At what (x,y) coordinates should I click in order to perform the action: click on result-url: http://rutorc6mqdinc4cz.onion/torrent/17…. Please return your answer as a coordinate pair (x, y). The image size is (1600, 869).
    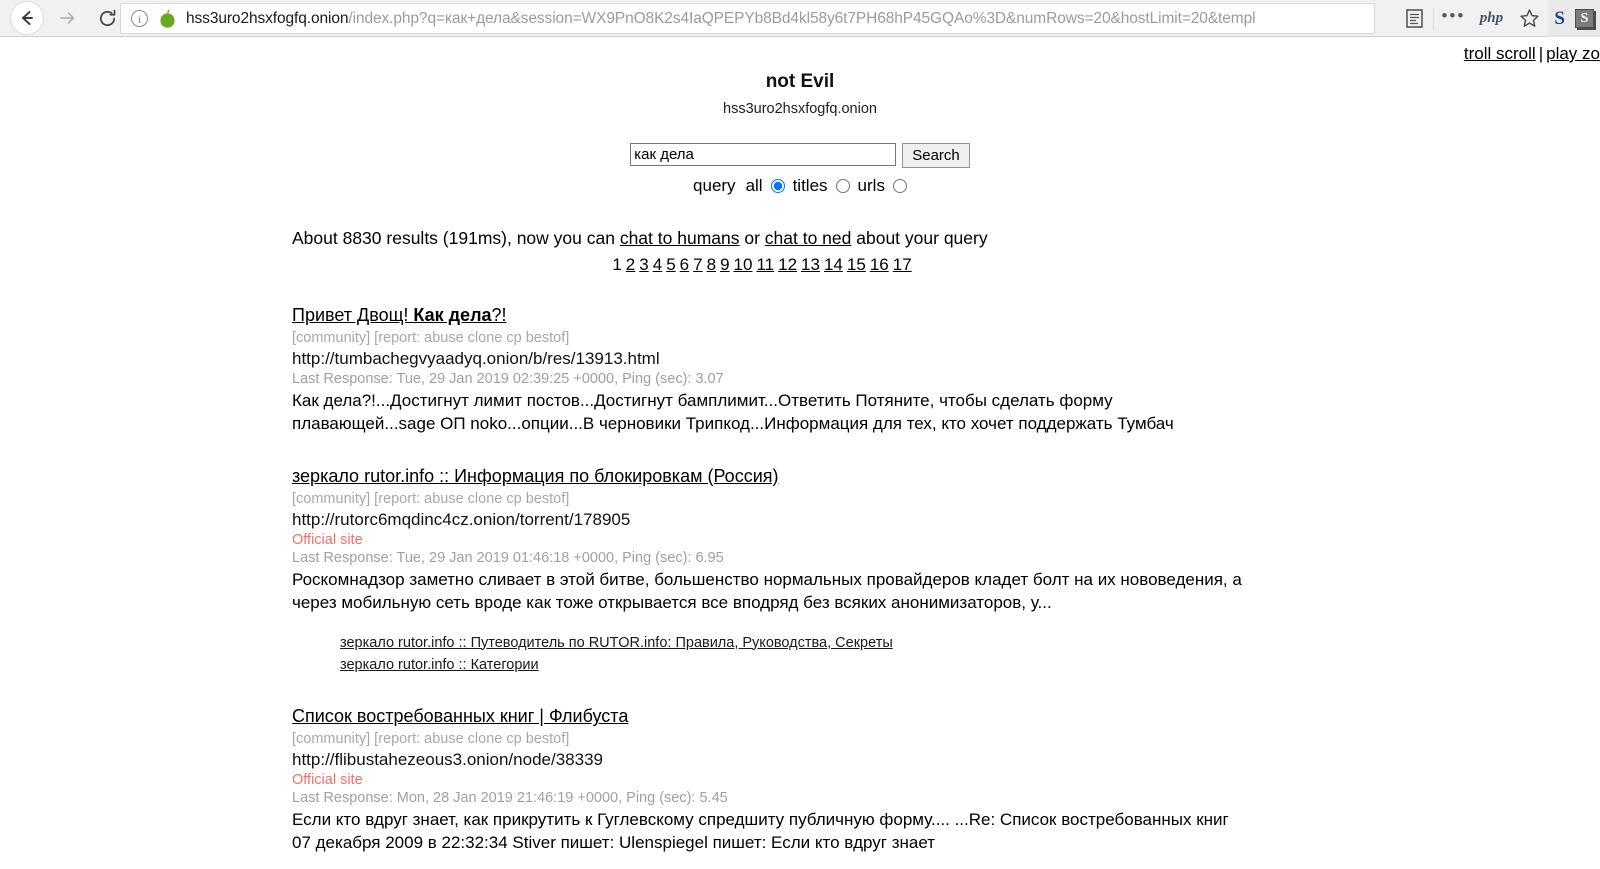
    Looking at the image, I should click on (917, 520).